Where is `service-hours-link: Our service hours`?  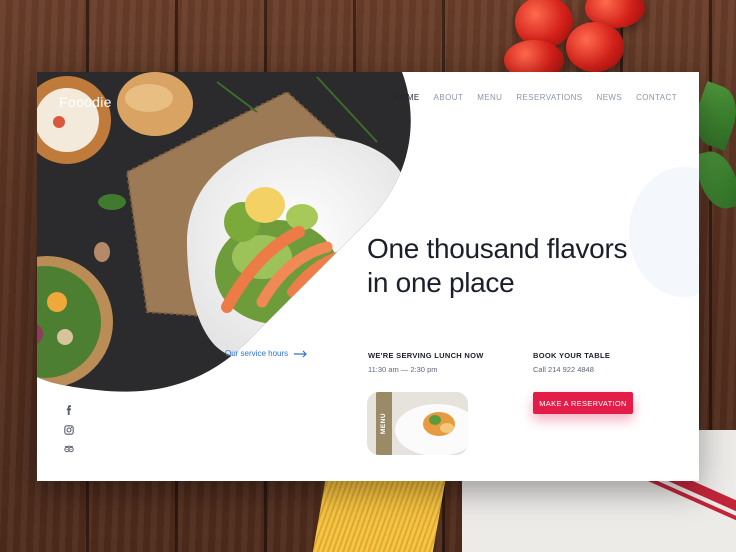
service-hours-link: Our service hours is located at coordinates (266, 353).